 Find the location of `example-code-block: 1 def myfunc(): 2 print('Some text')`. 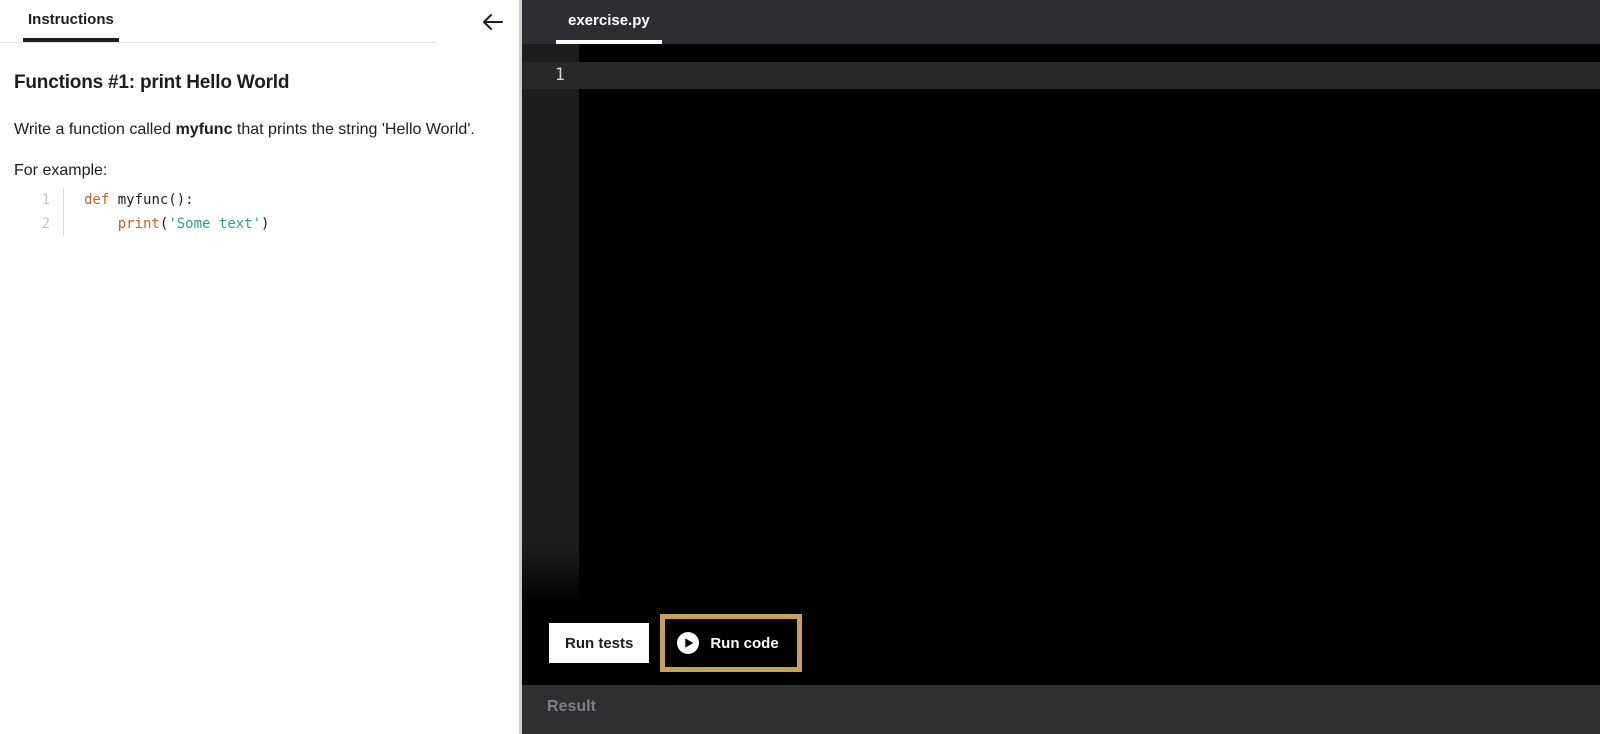

example-code-block: 1 def myfunc(): 2 print('Some text') is located at coordinates (259, 212).